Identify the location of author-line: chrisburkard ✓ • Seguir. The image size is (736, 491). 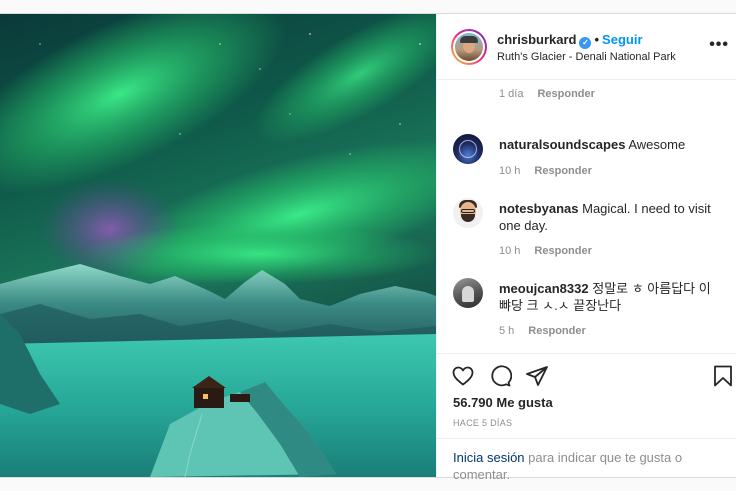
(570, 40).